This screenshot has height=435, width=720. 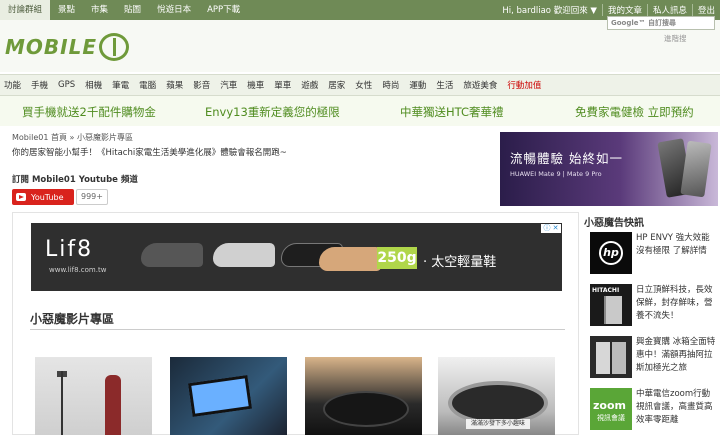 I want to click on user-greeting: Hi, bardliao 歡迎回來 ▼, so click(x=549, y=10).